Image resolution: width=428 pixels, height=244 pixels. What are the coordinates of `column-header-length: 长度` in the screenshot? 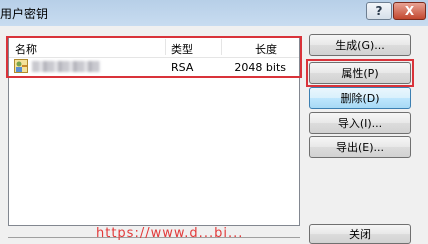 It's located at (266, 49).